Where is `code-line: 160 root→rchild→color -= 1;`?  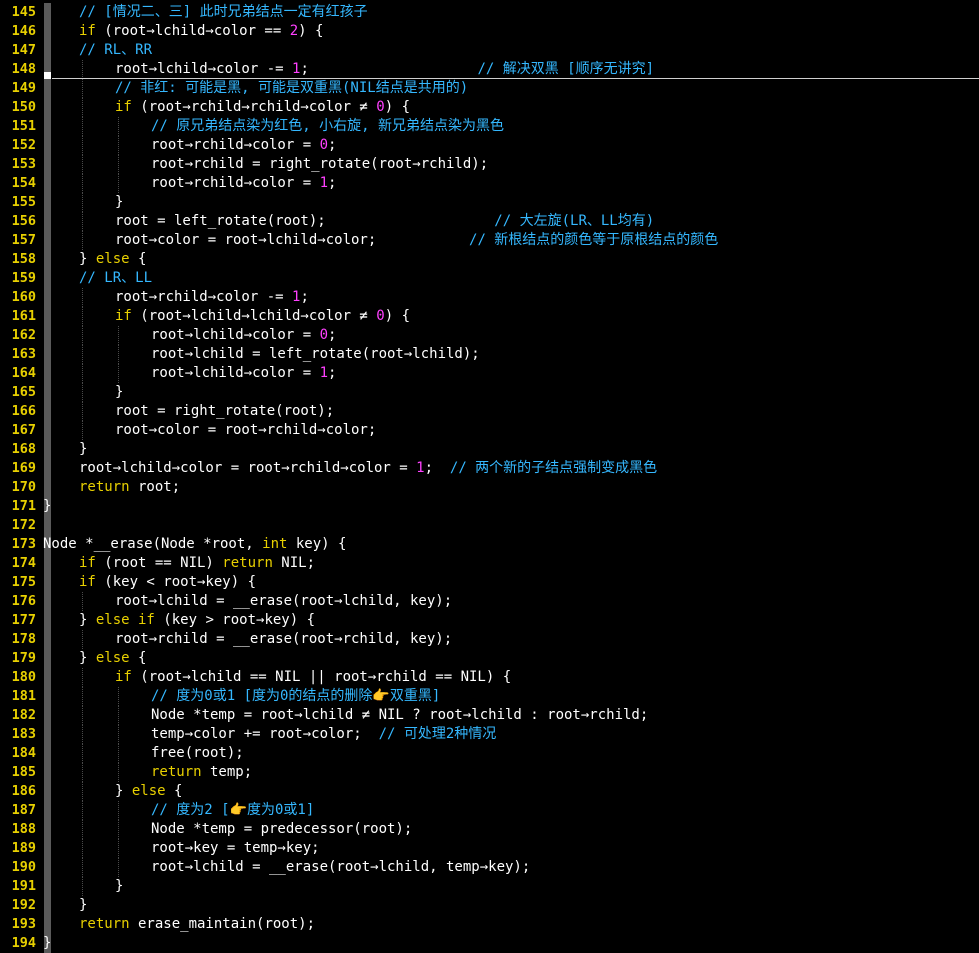
code-line: 160 root→rchild→color -= 1; is located at coordinates (489, 297).